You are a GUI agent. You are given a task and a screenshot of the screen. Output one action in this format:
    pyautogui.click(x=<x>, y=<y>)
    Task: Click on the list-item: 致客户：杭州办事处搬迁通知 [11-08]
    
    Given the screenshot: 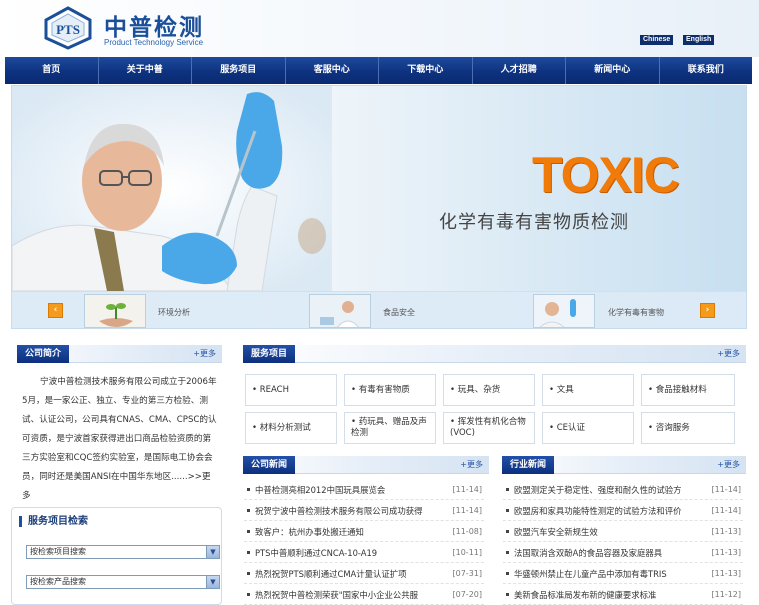 What is the action you would take?
    pyautogui.click(x=364, y=532)
    